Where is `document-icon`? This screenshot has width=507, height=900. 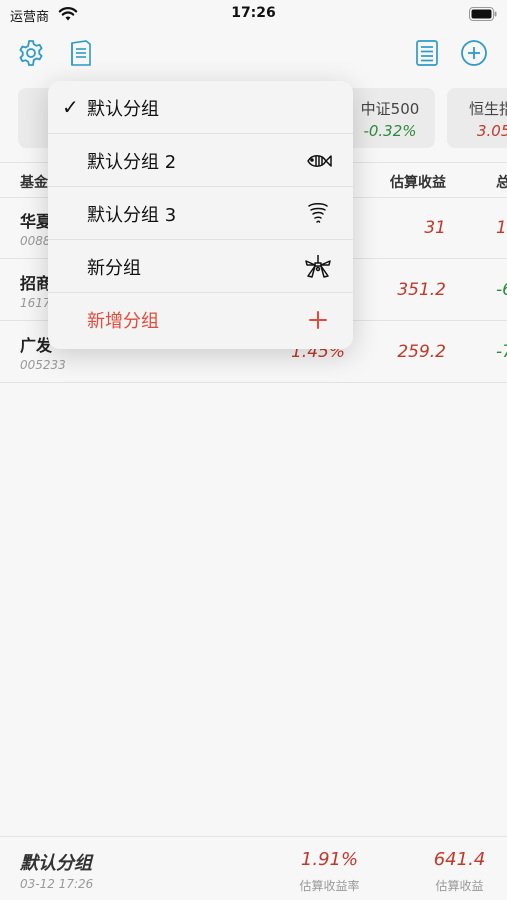
document-icon is located at coordinates (81, 53).